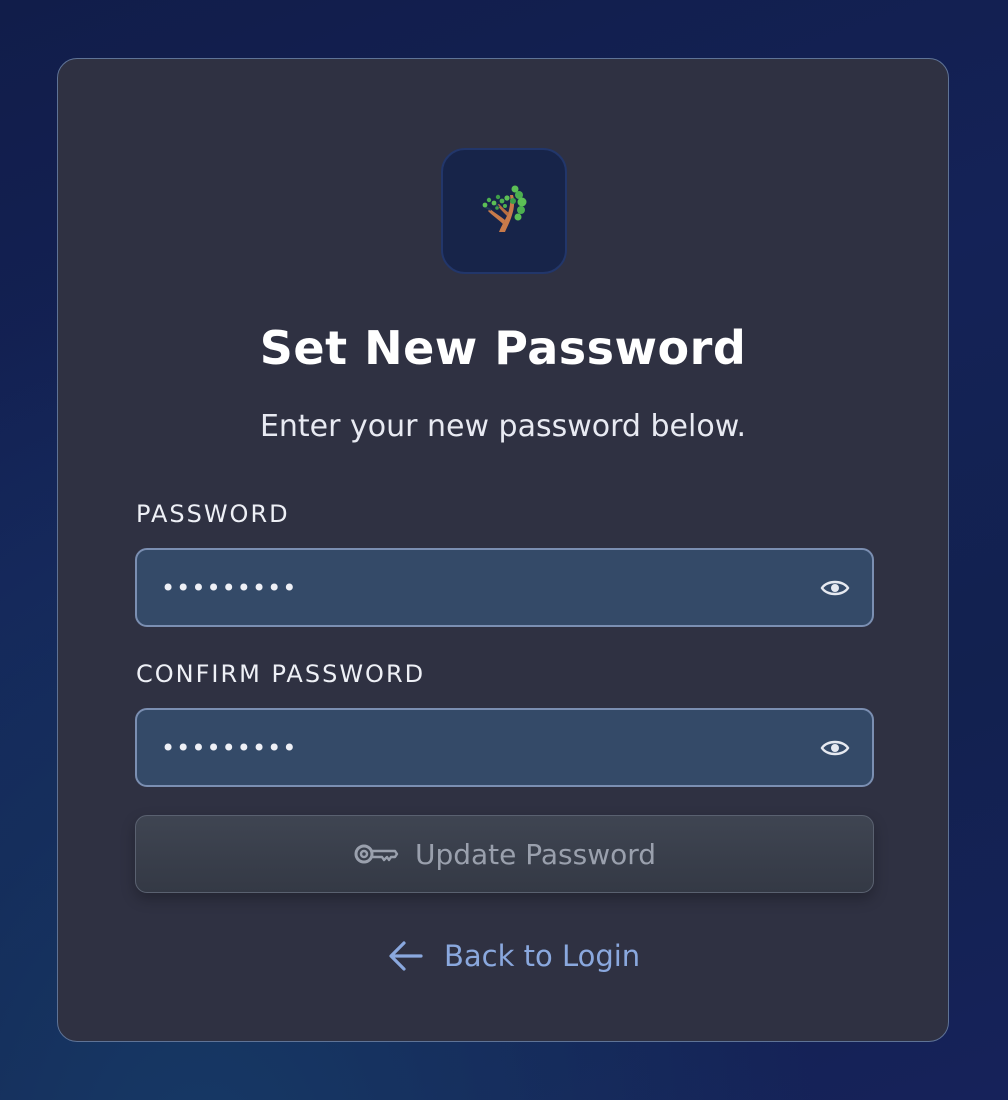 Image resolution: width=1008 pixels, height=1100 pixels. I want to click on confirm-password-input, so click(504, 747).